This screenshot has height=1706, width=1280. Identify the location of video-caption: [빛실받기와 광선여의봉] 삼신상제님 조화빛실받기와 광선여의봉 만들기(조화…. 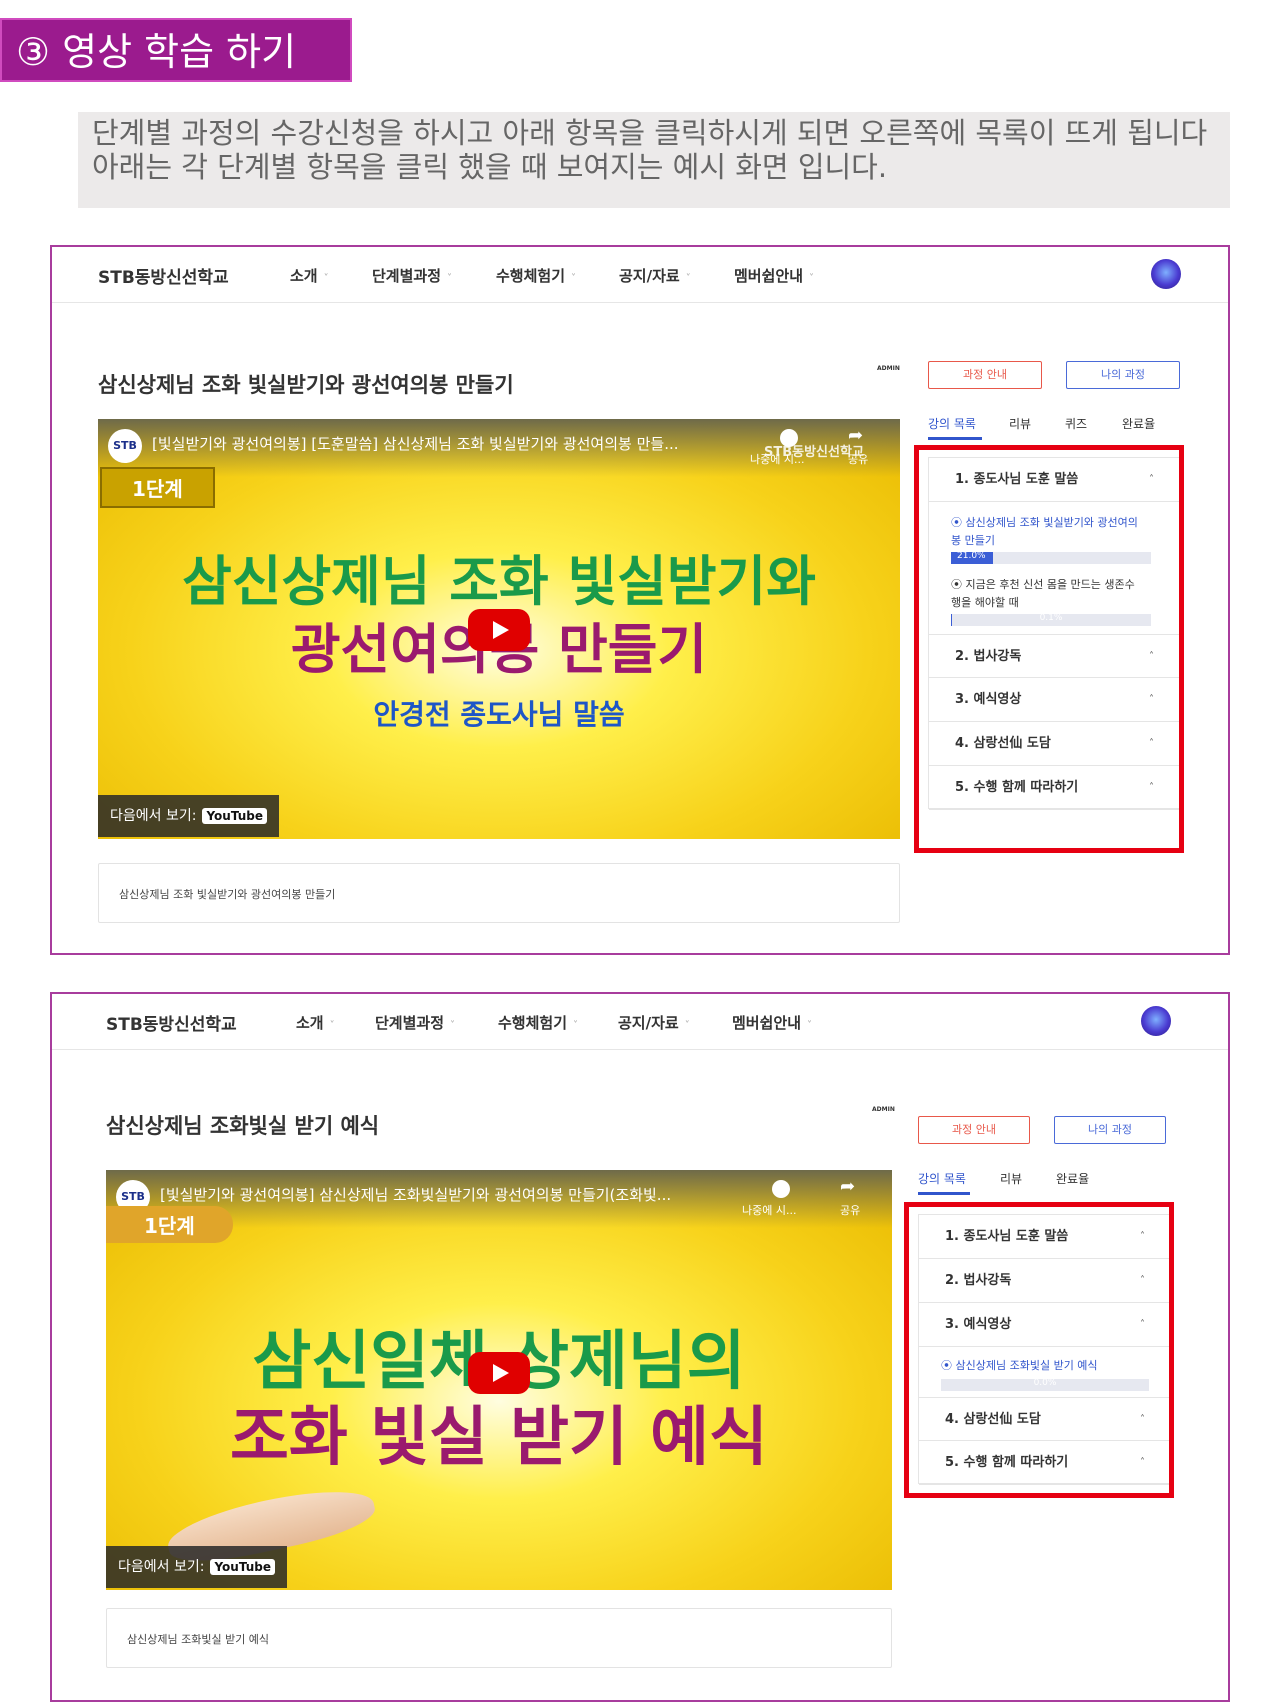
(415, 1194).